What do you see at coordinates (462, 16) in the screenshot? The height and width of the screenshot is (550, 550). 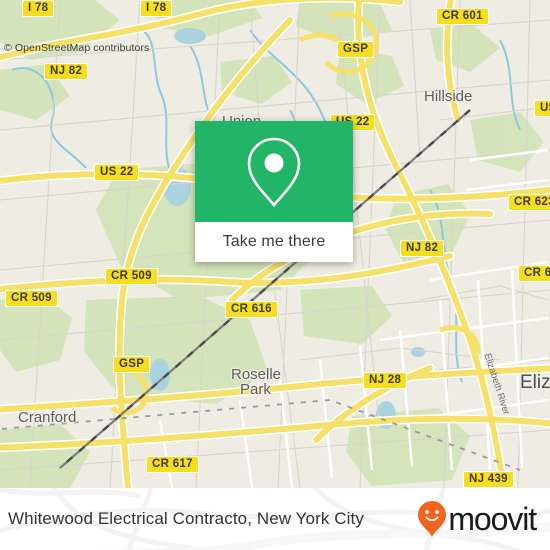 I see `road-shield: CR 601` at bounding box center [462, 16].